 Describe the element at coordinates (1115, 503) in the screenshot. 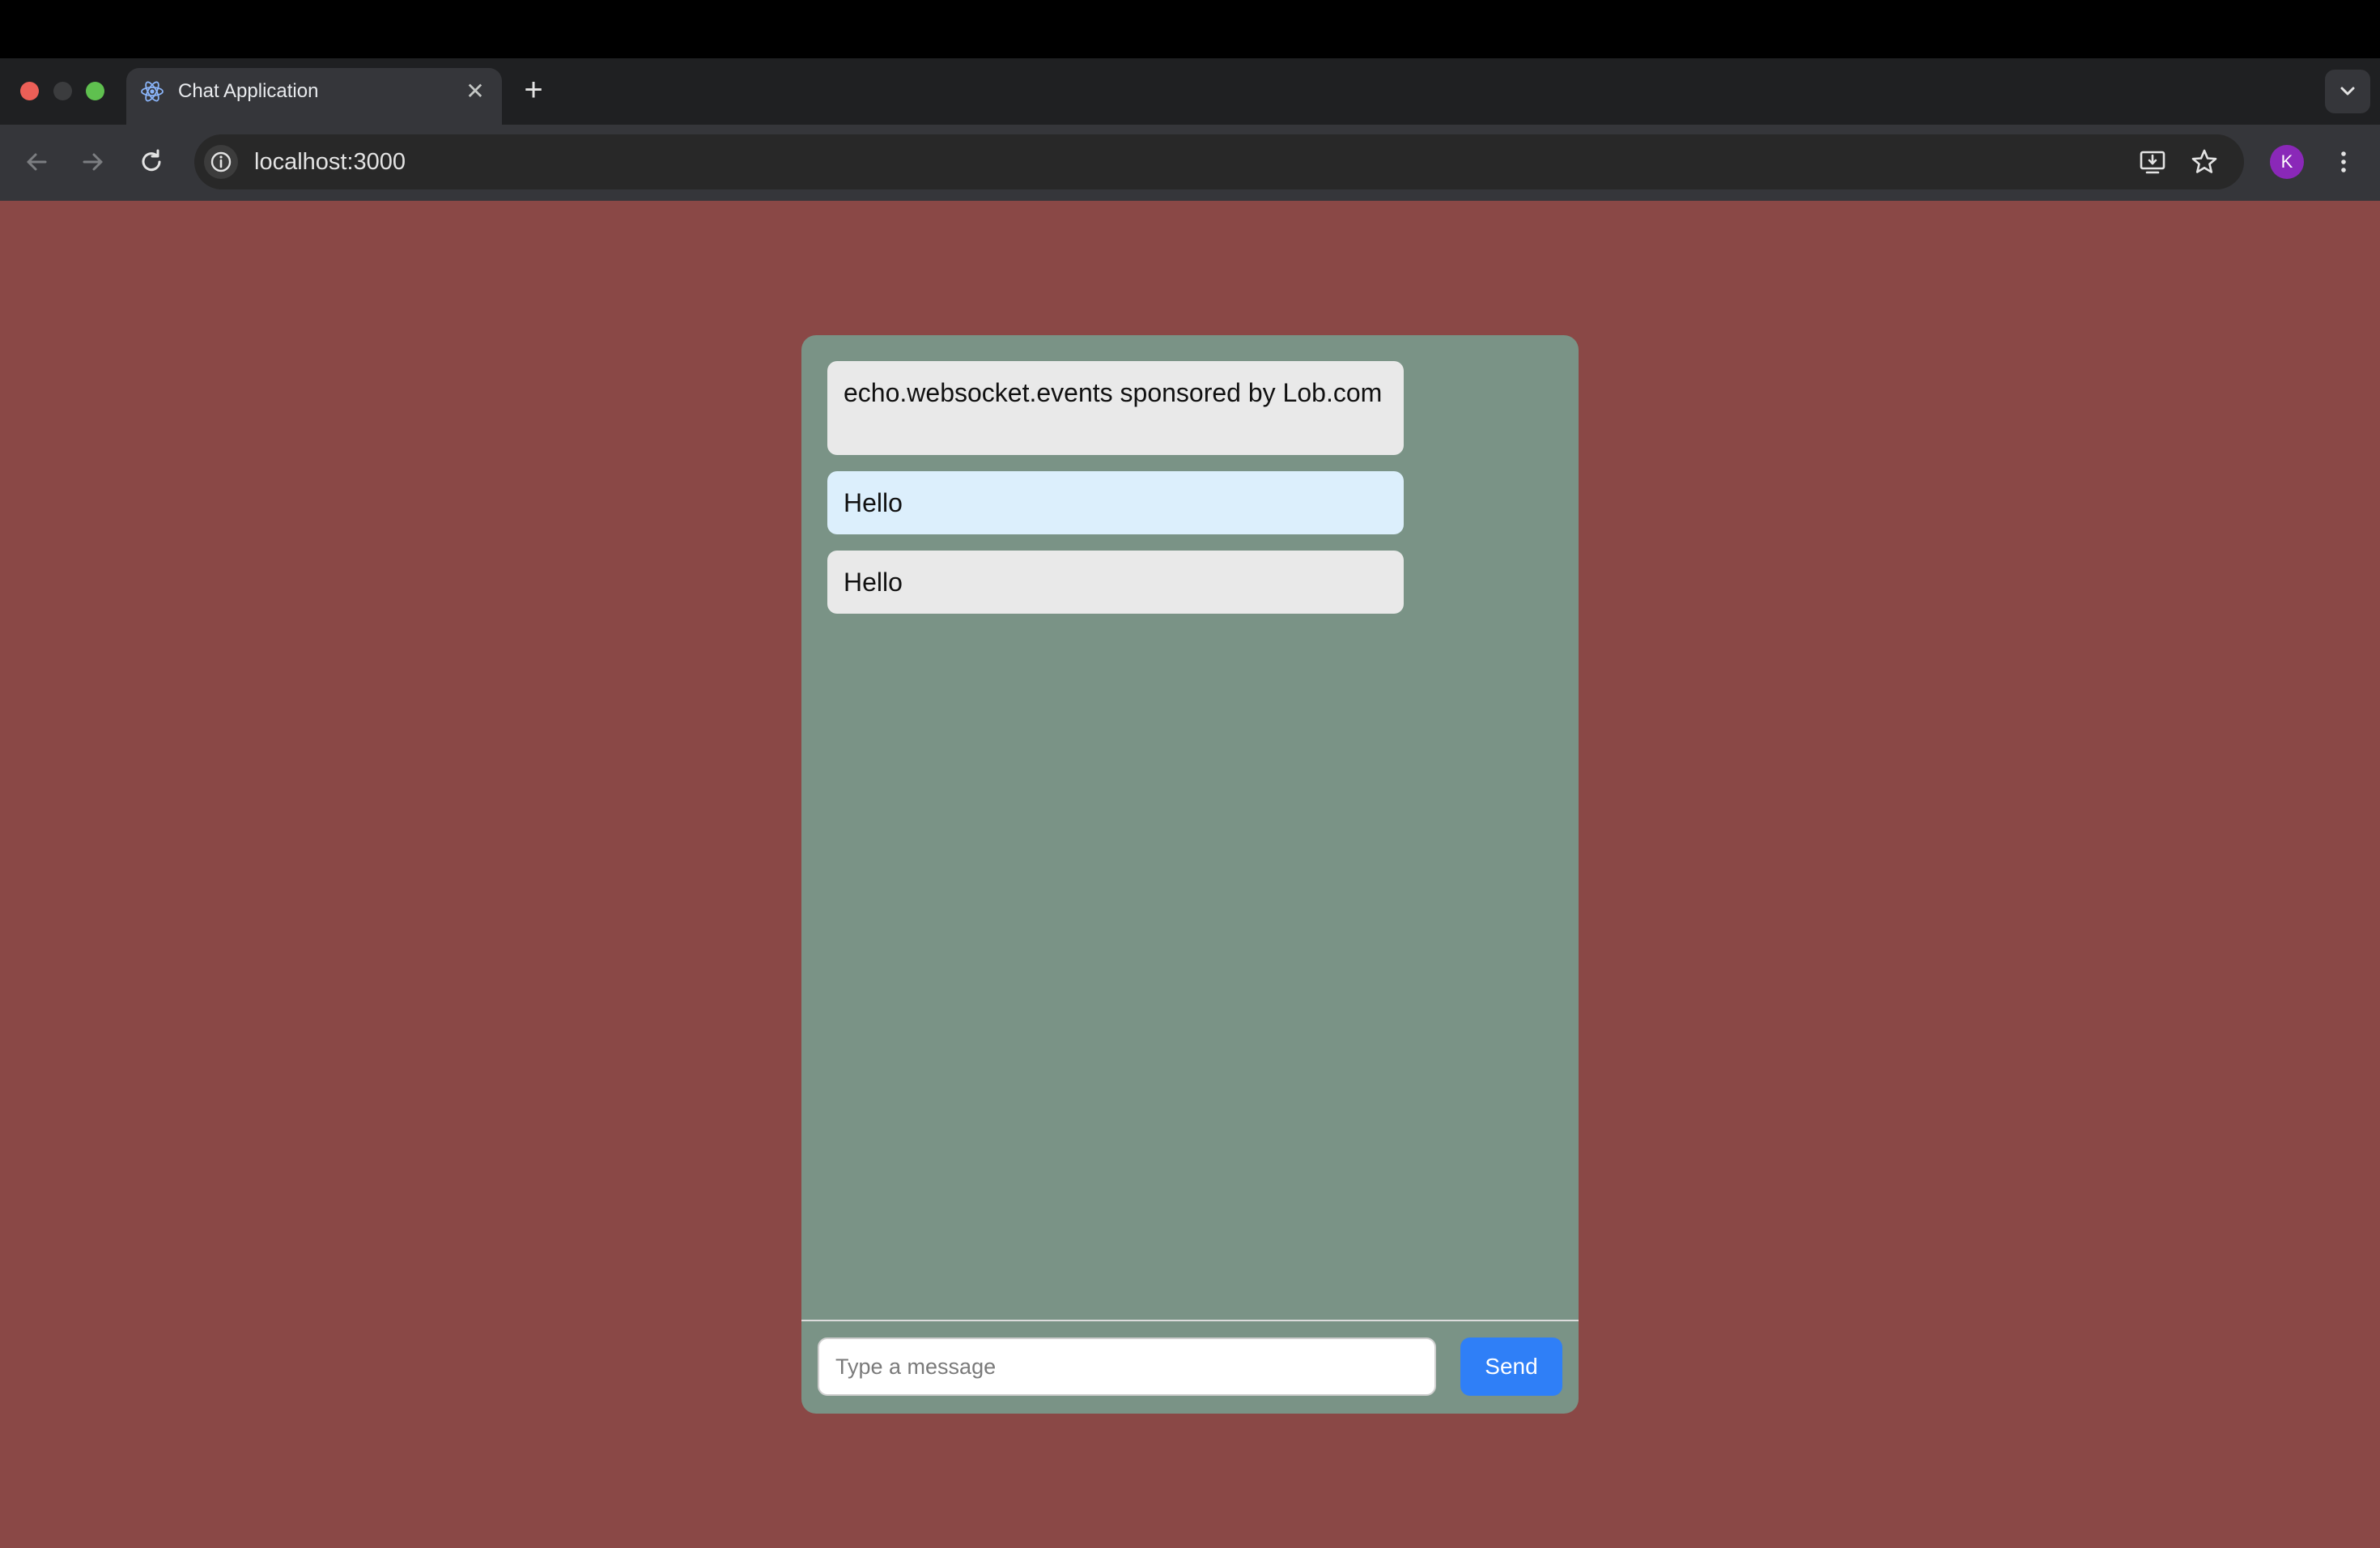

I see `message-bubble-sent: Hello` at that location.